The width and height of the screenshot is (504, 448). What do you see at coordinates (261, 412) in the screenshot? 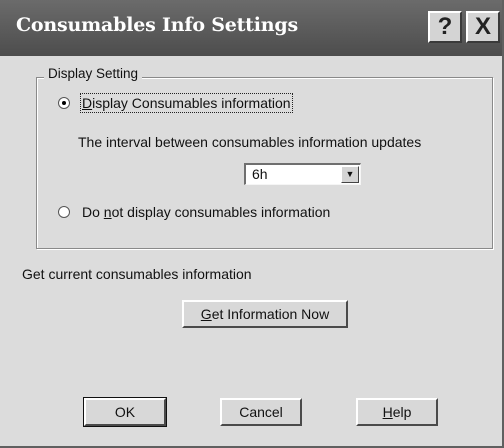
I see `cancel-button: Cancel` at bounding box center [261, 412].